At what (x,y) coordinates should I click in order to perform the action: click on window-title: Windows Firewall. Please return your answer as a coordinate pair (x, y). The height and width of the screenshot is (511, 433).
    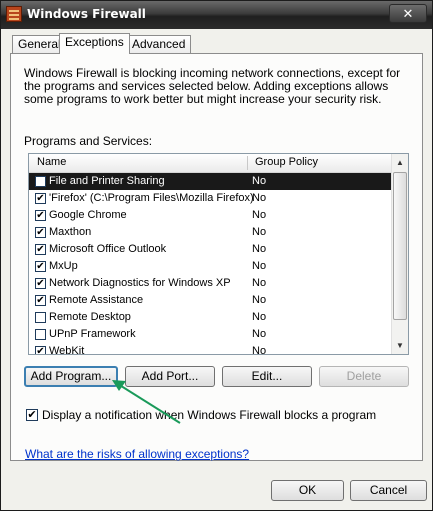
    Looking at the image, I should click on (86, 14).